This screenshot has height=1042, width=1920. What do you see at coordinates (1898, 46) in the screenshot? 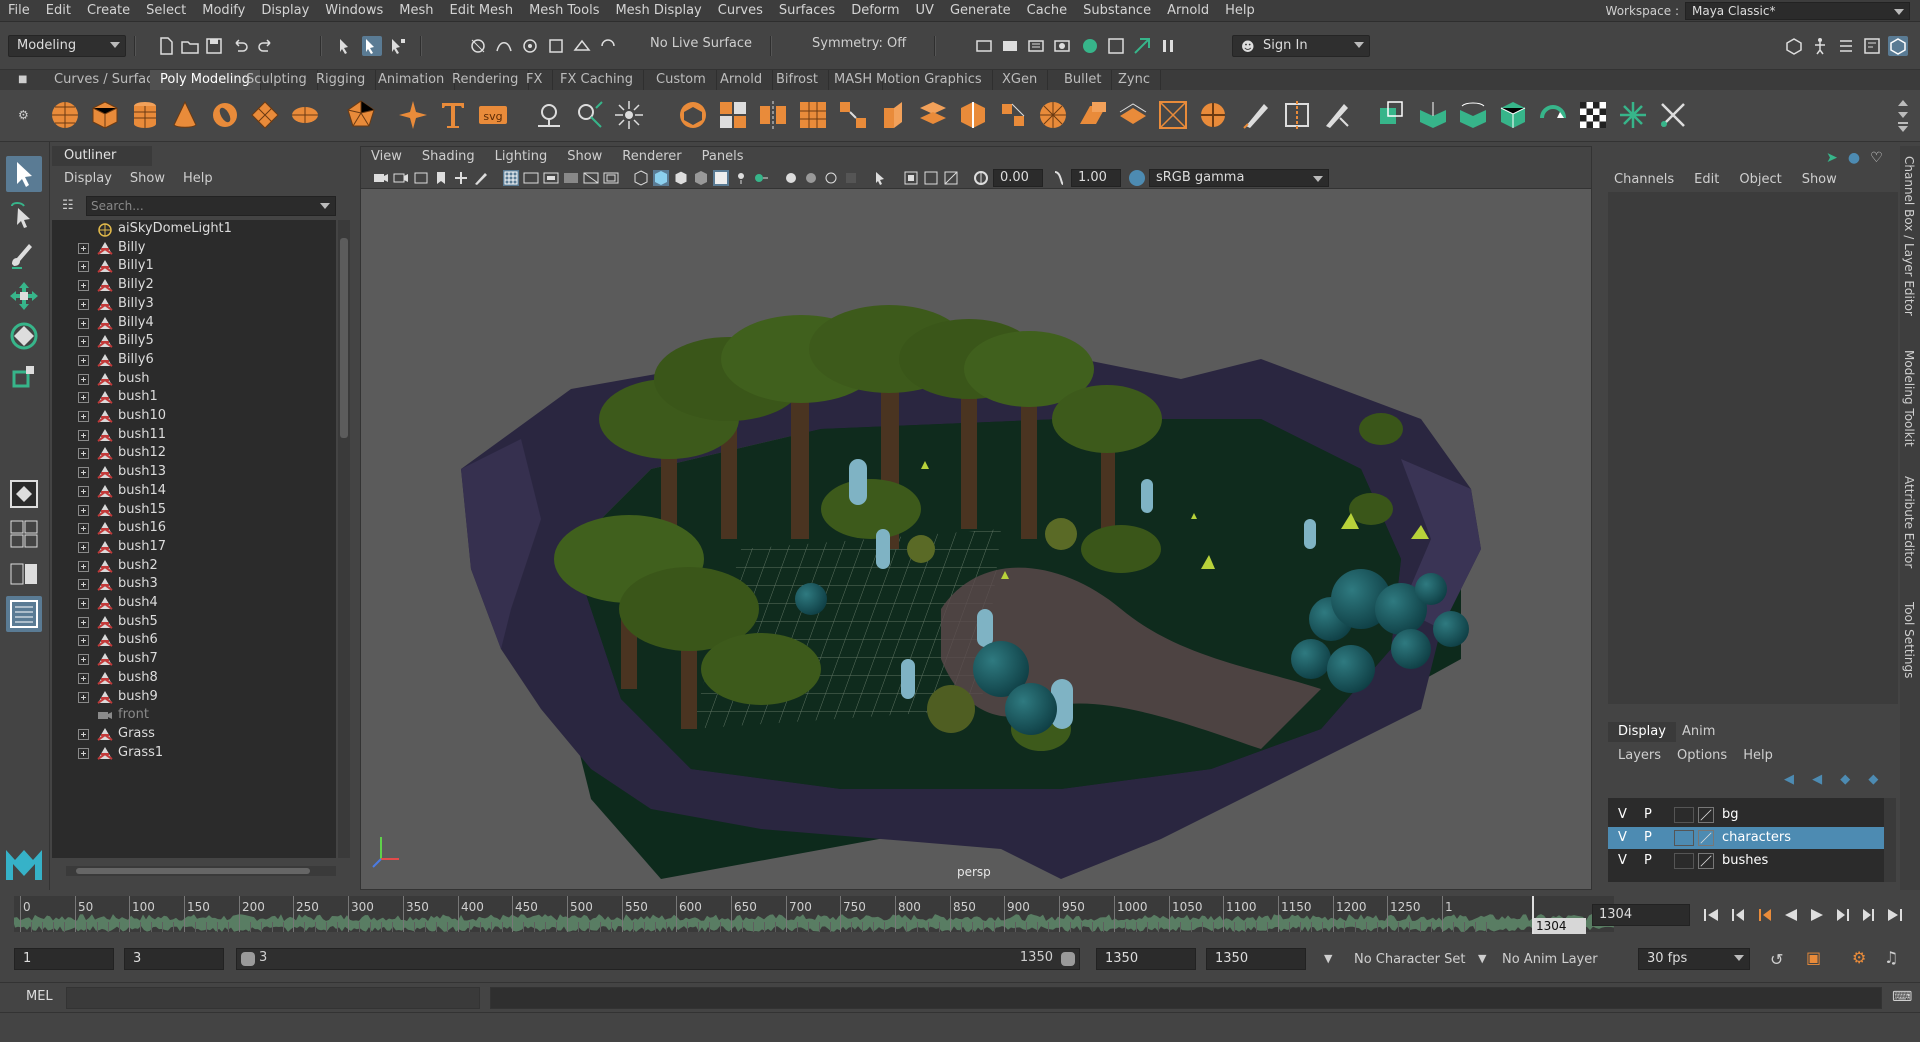
I see `channel-box-icon` at bounding box center [1898, 46].